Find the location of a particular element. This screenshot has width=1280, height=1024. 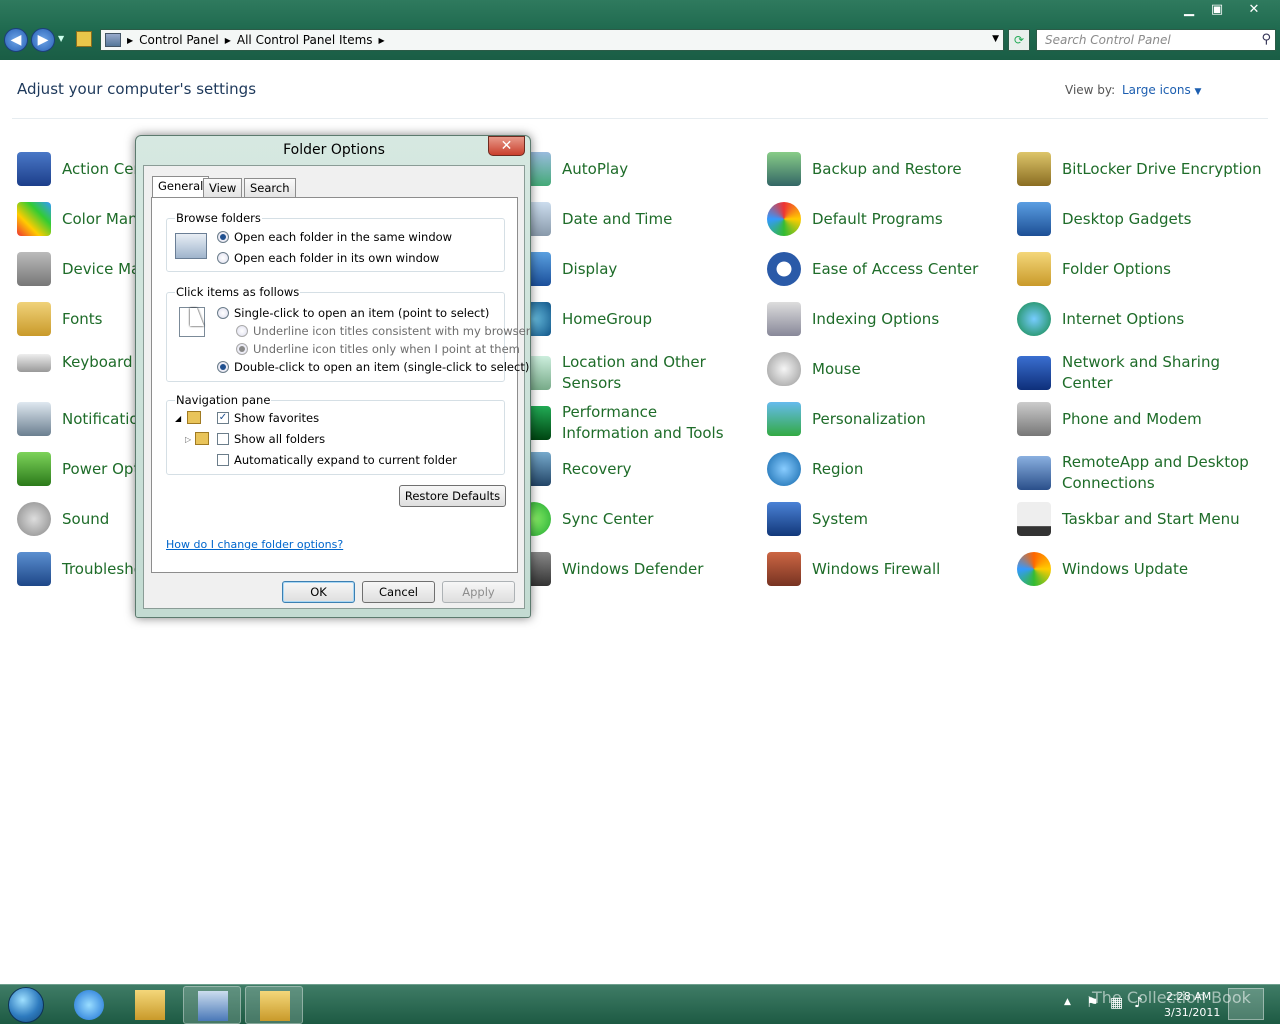

arrow-right-icon: ▶ is located at coordinates (43, 40).